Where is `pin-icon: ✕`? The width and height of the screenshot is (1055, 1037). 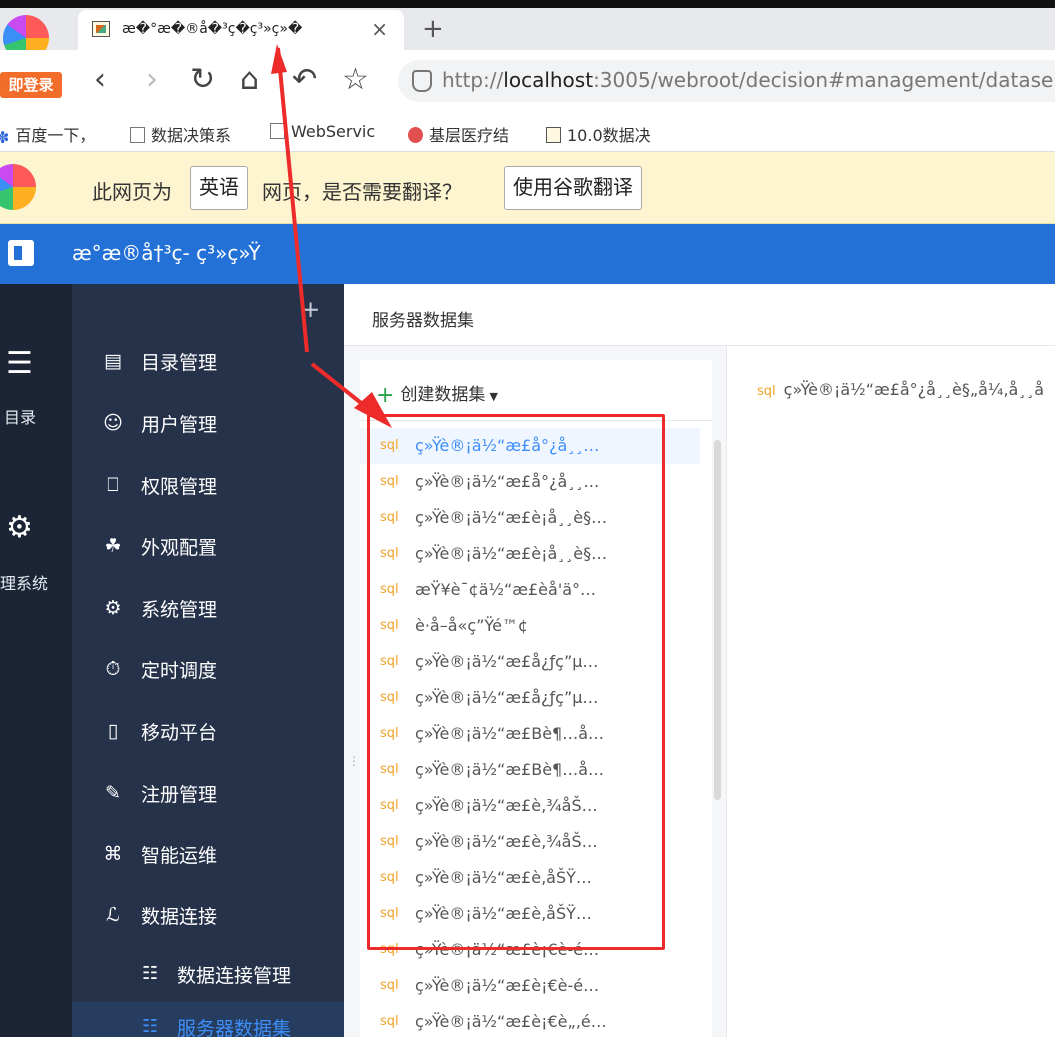 pin-icon: ✕ is located at coordinates (310, 310).